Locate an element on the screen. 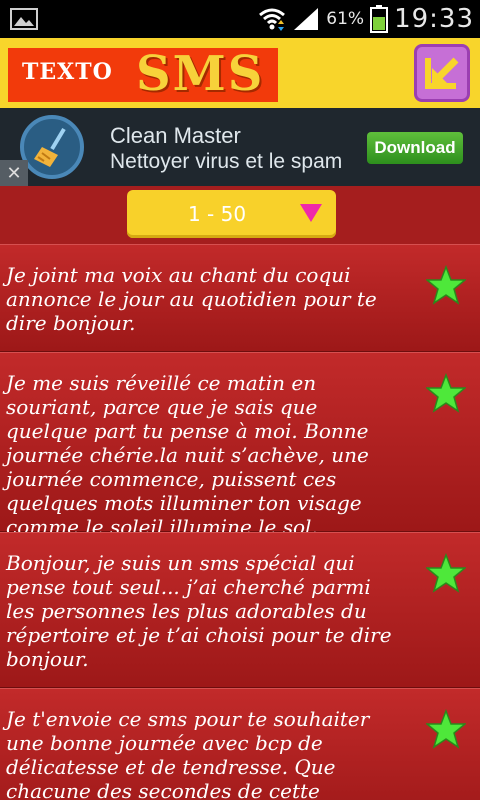  ad-close-button: ✕ is located at coordinates (14, 173).